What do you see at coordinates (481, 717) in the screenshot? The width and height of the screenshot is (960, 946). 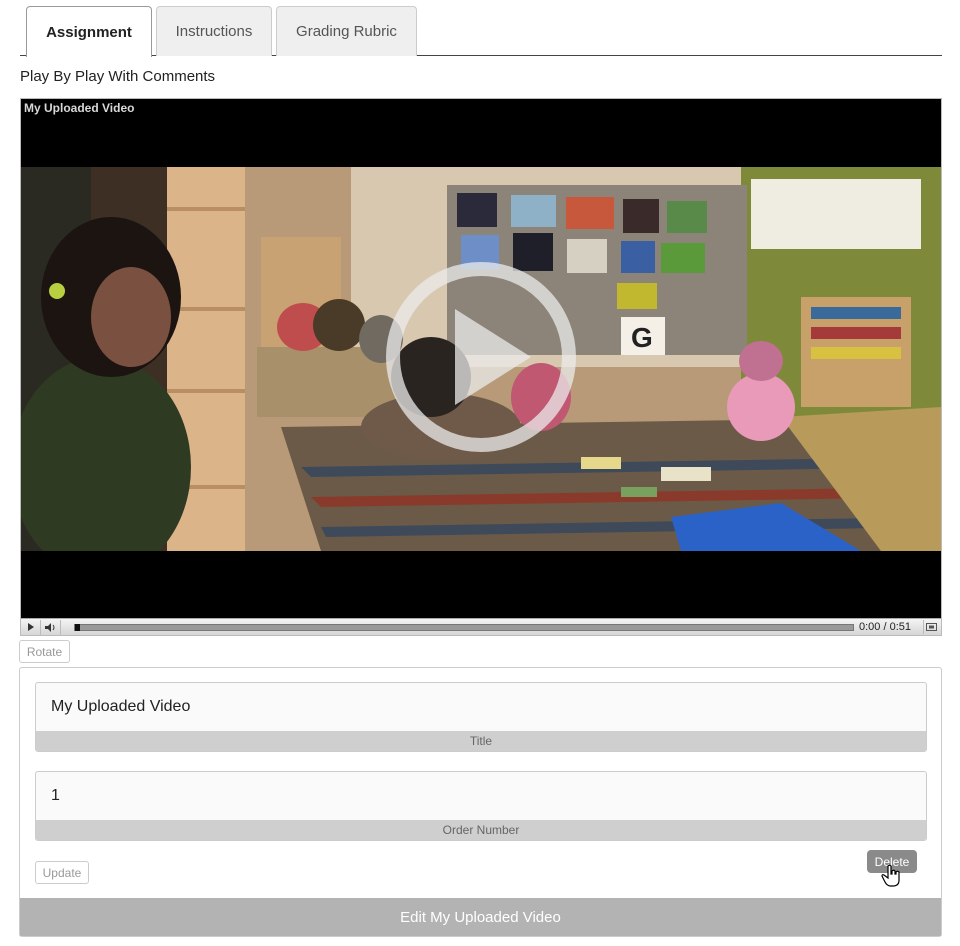 I see `title-field: My Uploaded Video Title` at bounding box center [481, 717].